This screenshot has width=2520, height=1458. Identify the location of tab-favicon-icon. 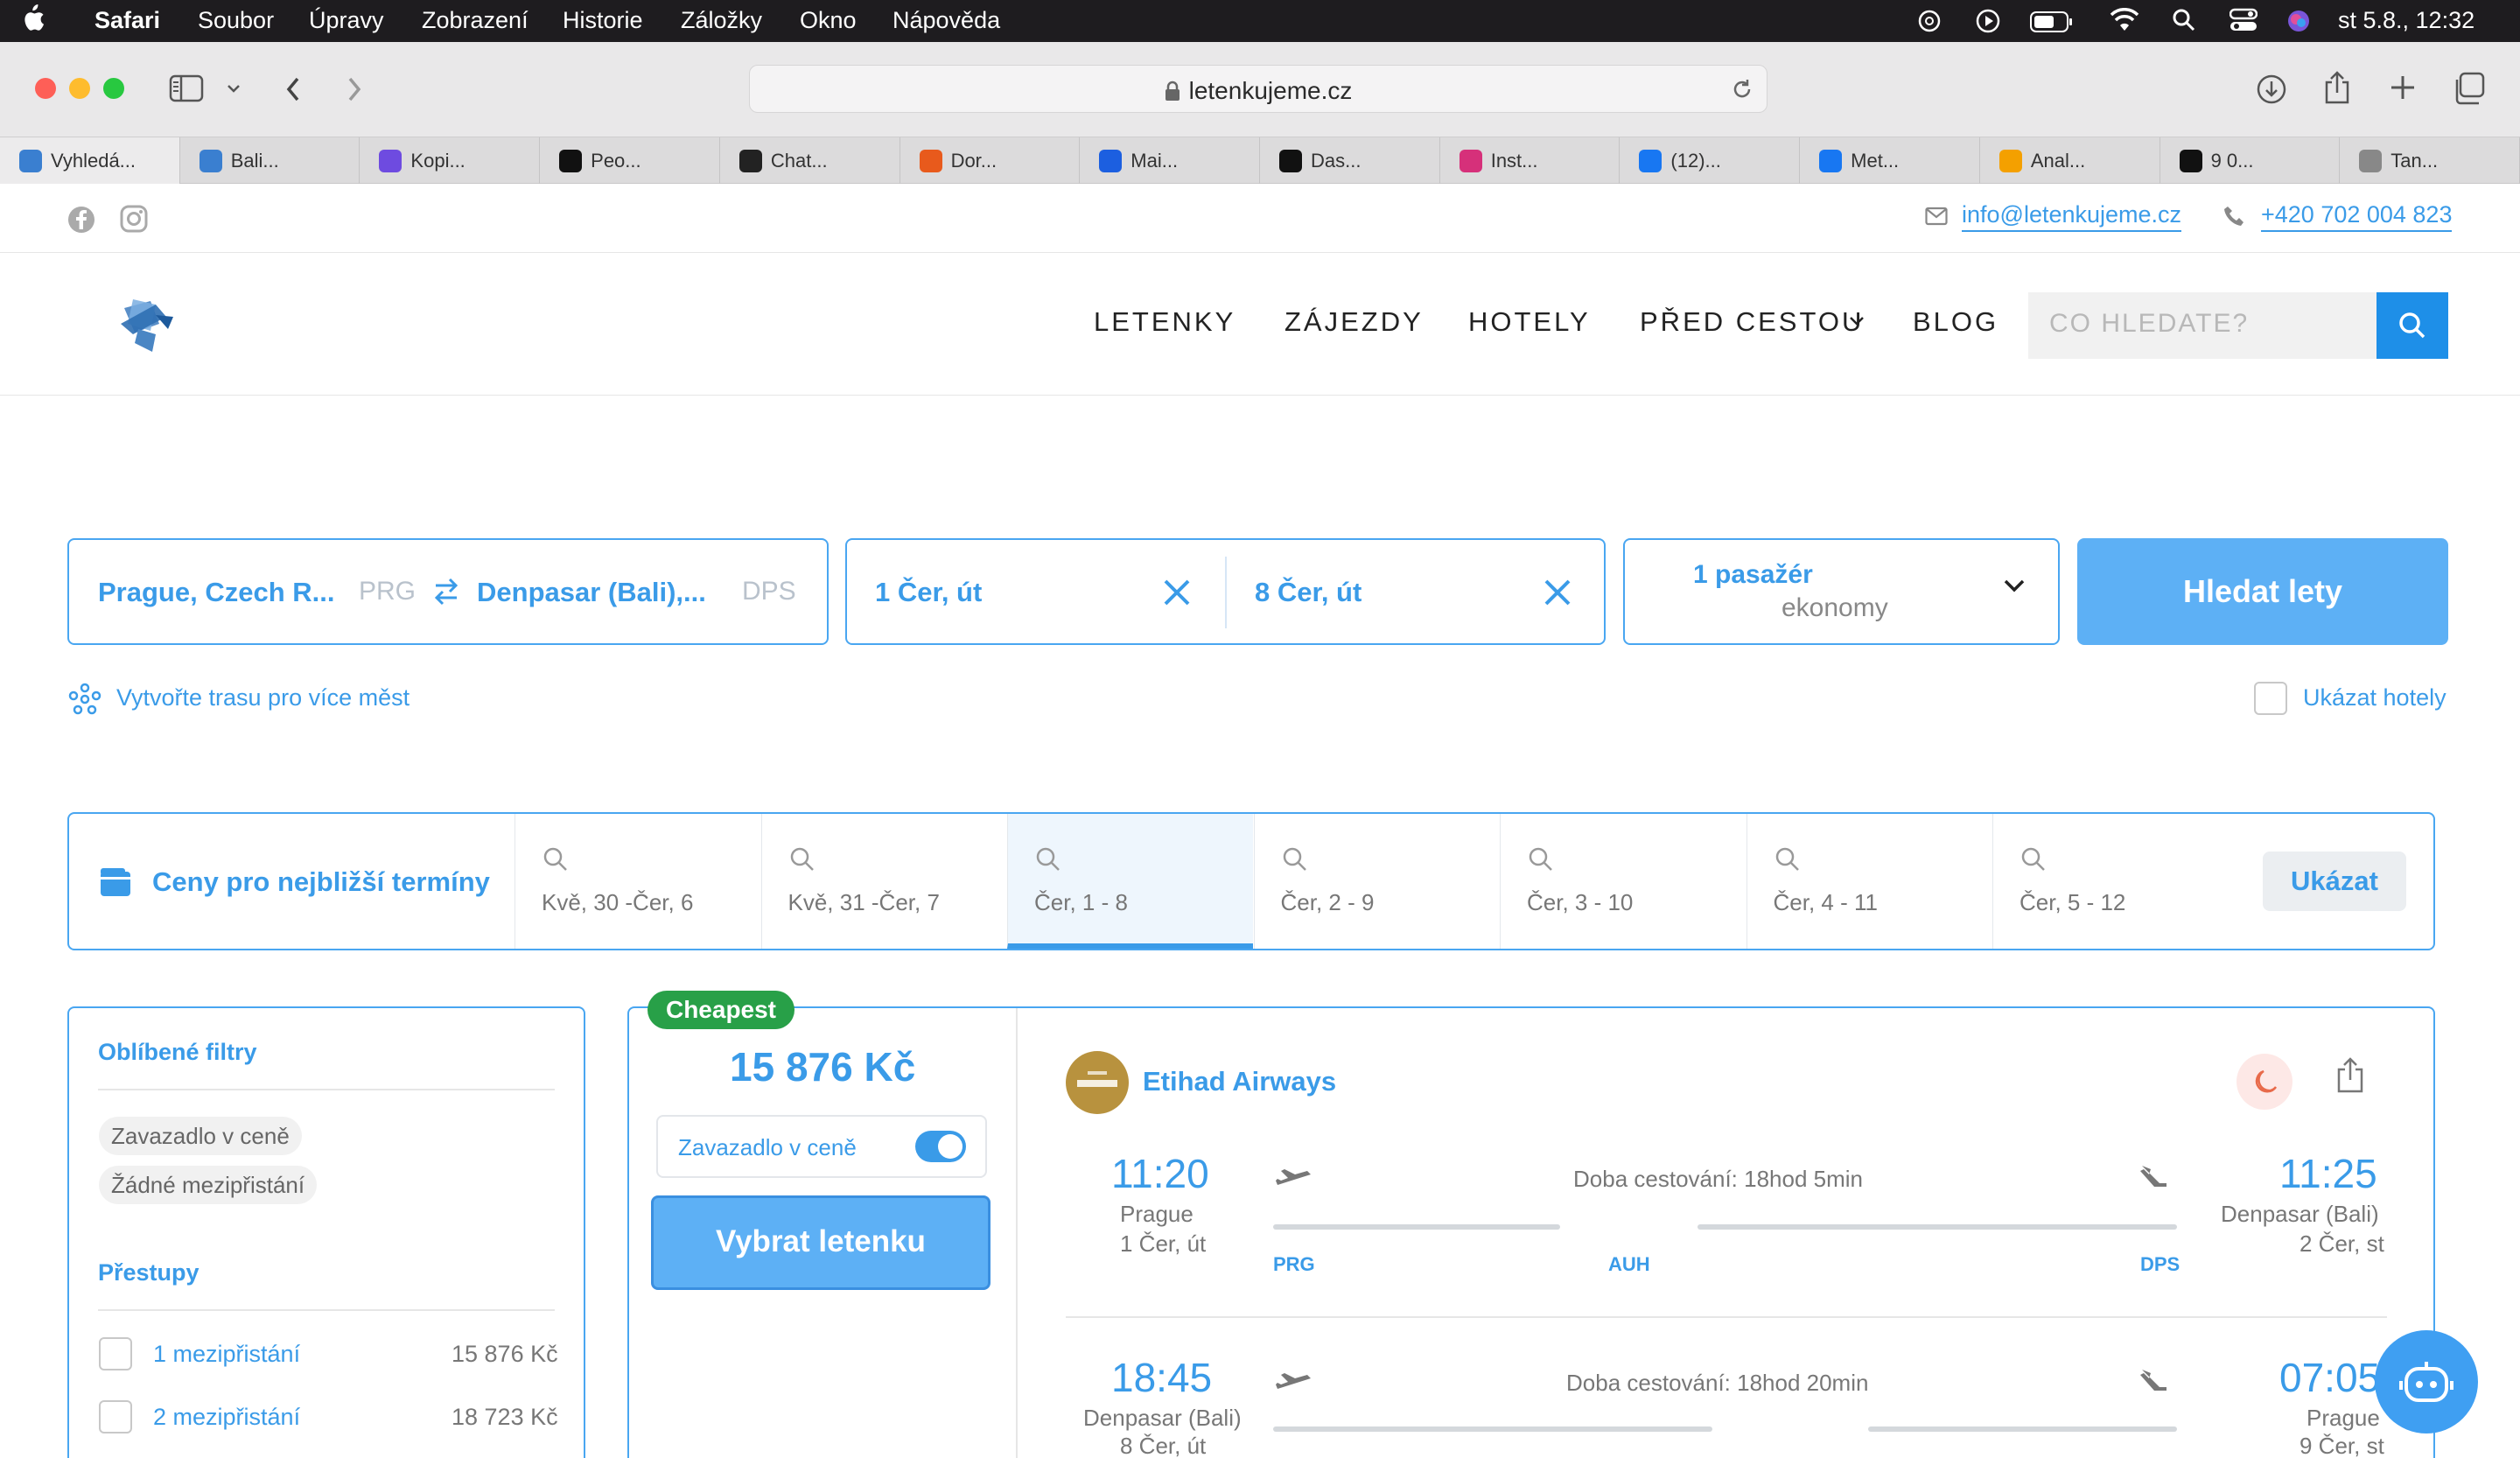
(1290, 161).